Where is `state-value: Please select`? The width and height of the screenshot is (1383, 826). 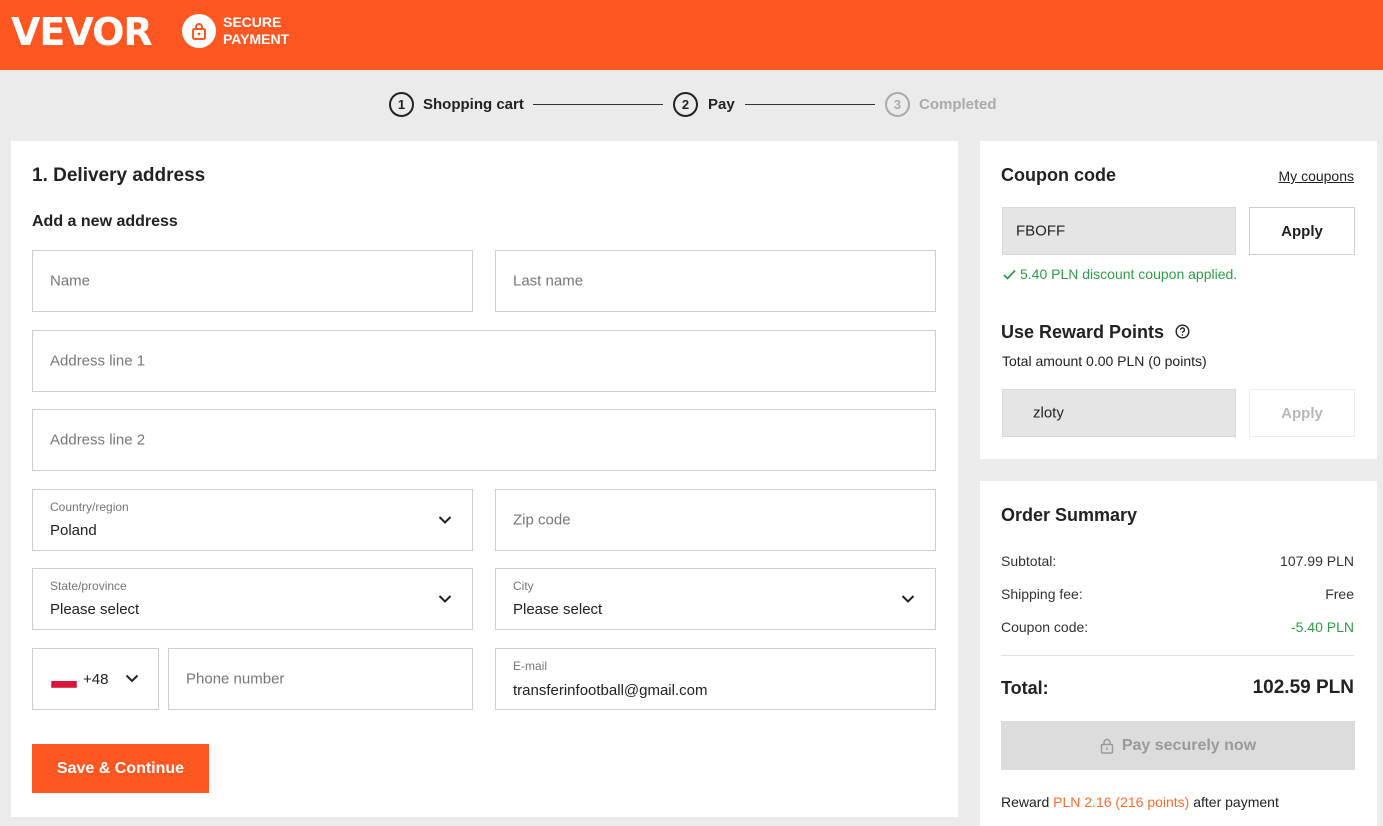 state-value: Please select is located at coordinates (95, 609).